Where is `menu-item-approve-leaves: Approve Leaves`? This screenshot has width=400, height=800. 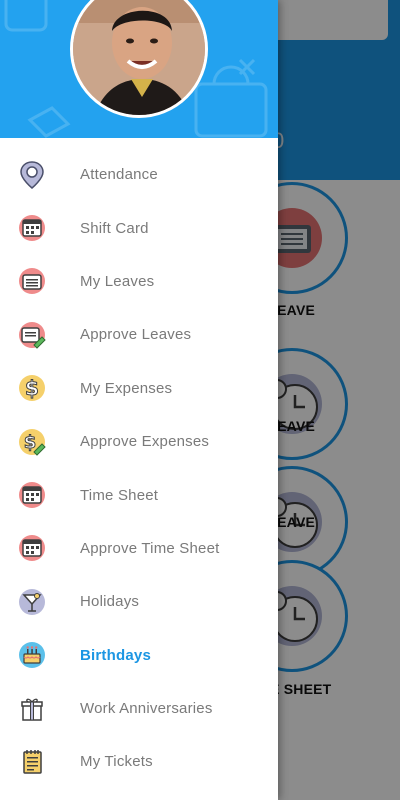 menu-item-approve-leaves: Approve Leaves is located at coordinates (139, 334).